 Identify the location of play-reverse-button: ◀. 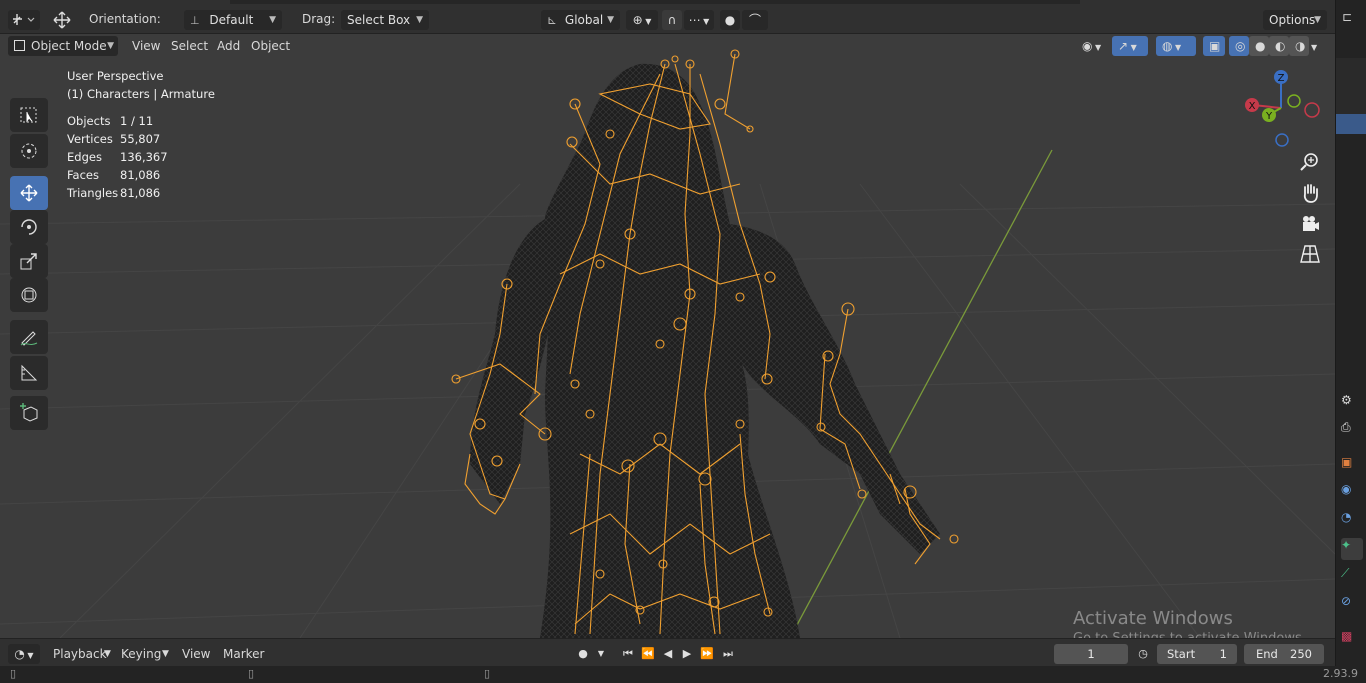
(668, 654).